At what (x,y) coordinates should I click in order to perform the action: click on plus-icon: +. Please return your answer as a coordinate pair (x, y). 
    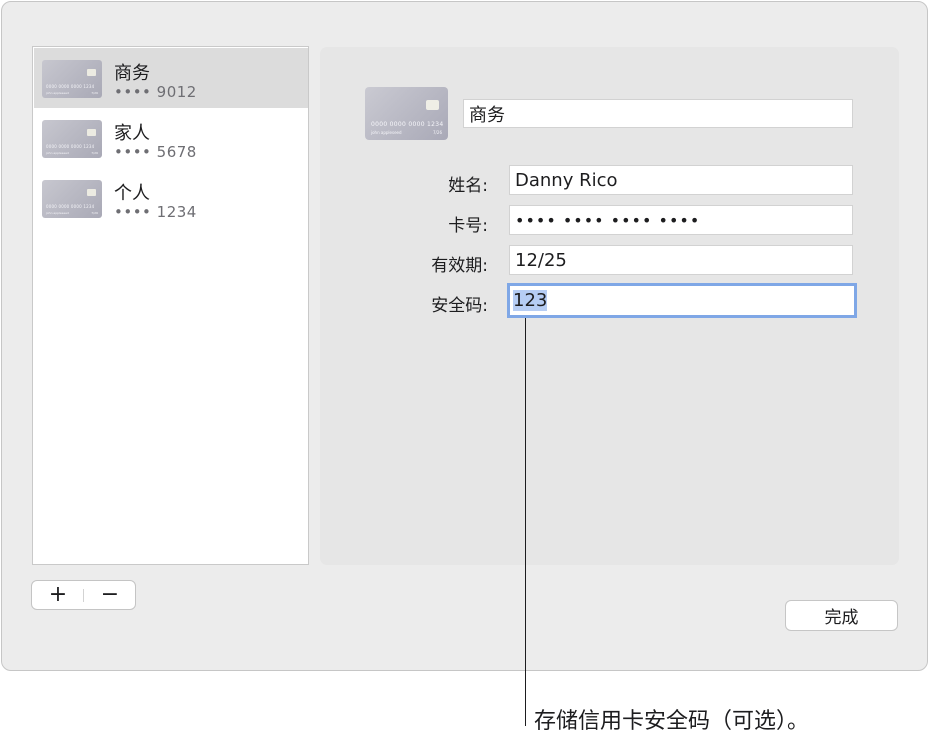
    Looking at the image, I should click on (58, 594).